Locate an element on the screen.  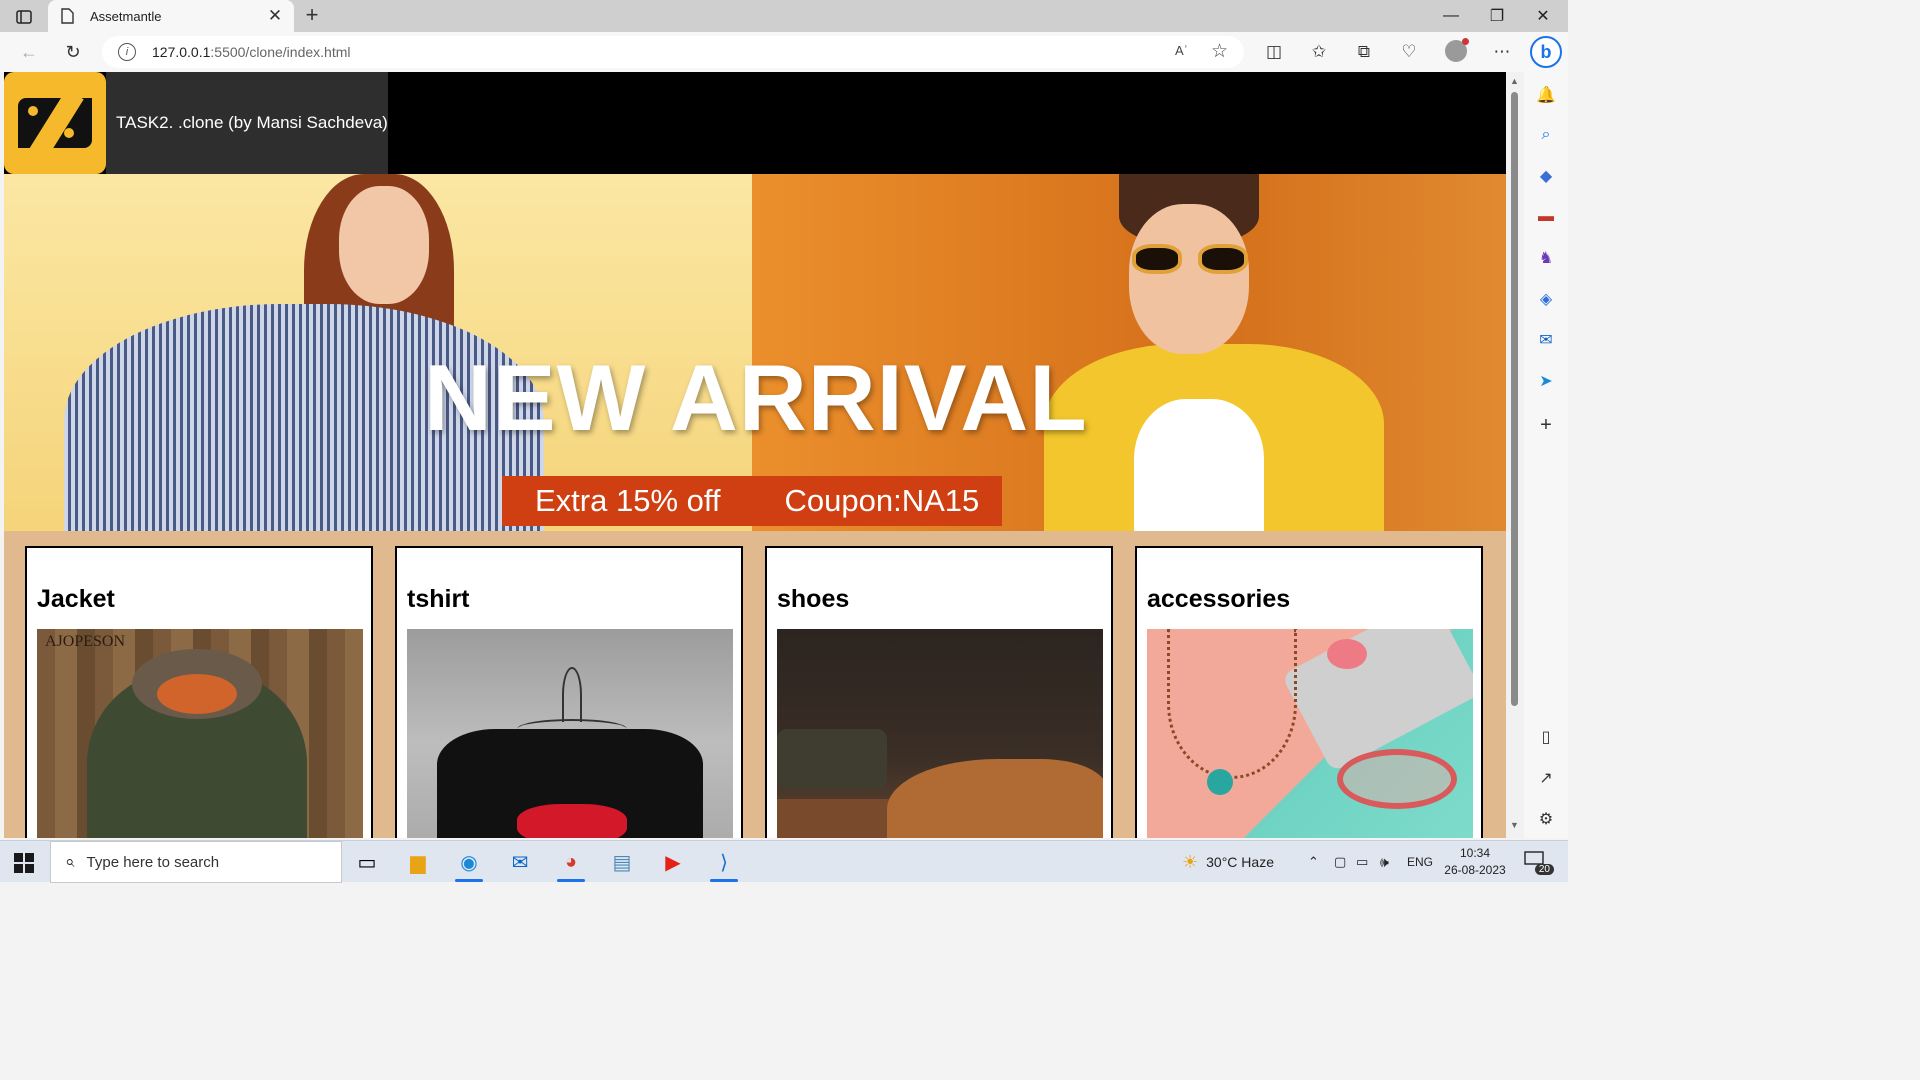
logo is located at coordinates (55, 123).